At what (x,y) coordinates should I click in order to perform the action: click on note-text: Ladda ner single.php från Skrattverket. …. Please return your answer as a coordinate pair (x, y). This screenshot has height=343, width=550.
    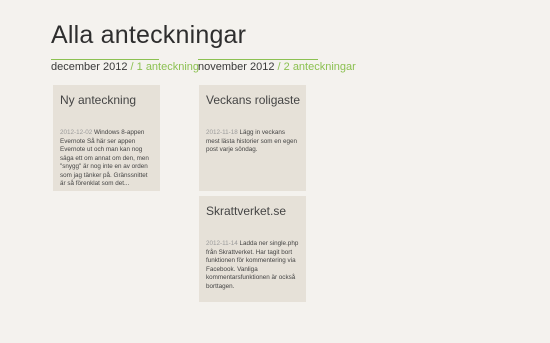
    Looking at the image, I should click on (252, 265).